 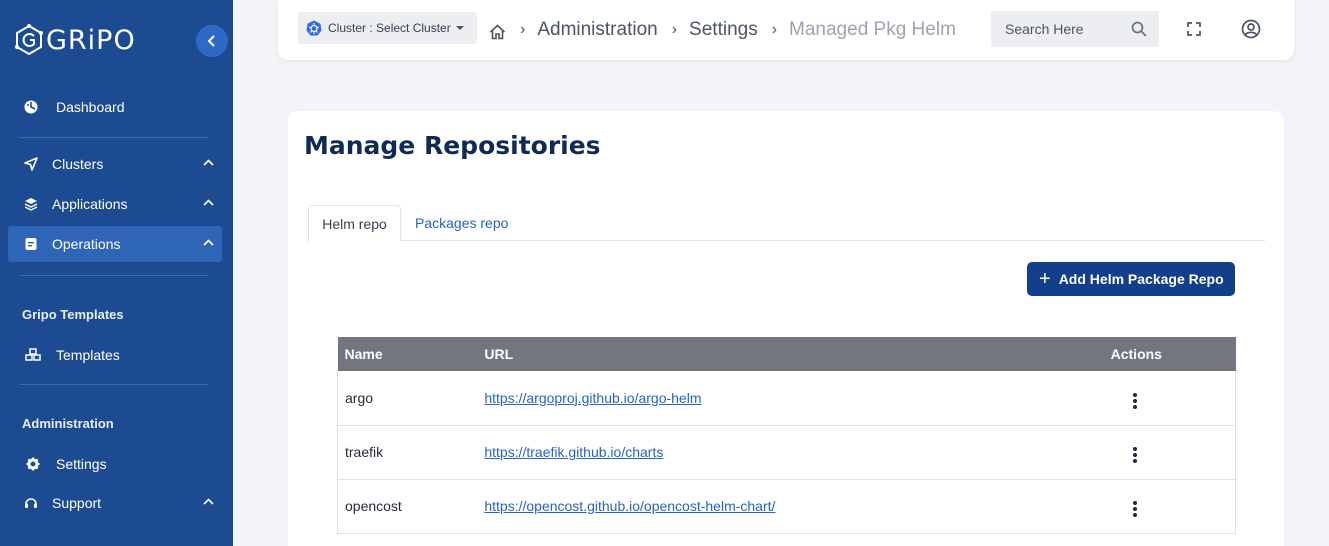 I want to click on layers-icon, so click(x=31, y=204).